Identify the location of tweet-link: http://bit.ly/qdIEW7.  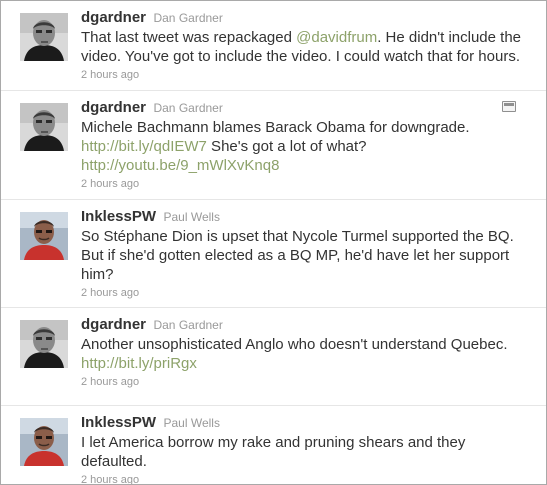
(144, 146).